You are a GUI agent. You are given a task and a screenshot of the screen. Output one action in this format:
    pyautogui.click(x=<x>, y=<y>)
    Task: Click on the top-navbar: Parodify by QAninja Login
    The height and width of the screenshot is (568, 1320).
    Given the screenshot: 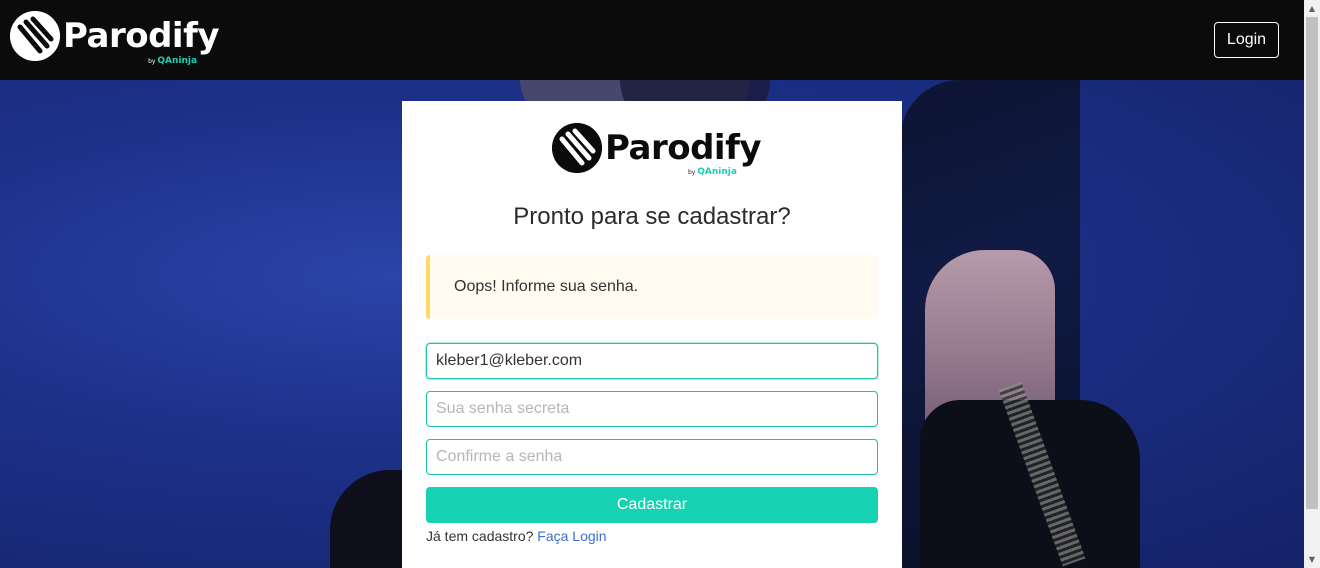 What is the action you would take?
    pyautogui.click(x=652, y=40)
    